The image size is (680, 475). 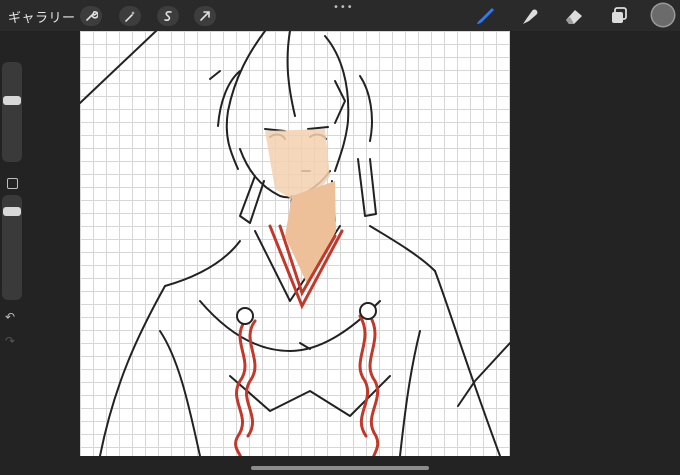 I want to click on left-sidebar, so click(x=12, y=185).